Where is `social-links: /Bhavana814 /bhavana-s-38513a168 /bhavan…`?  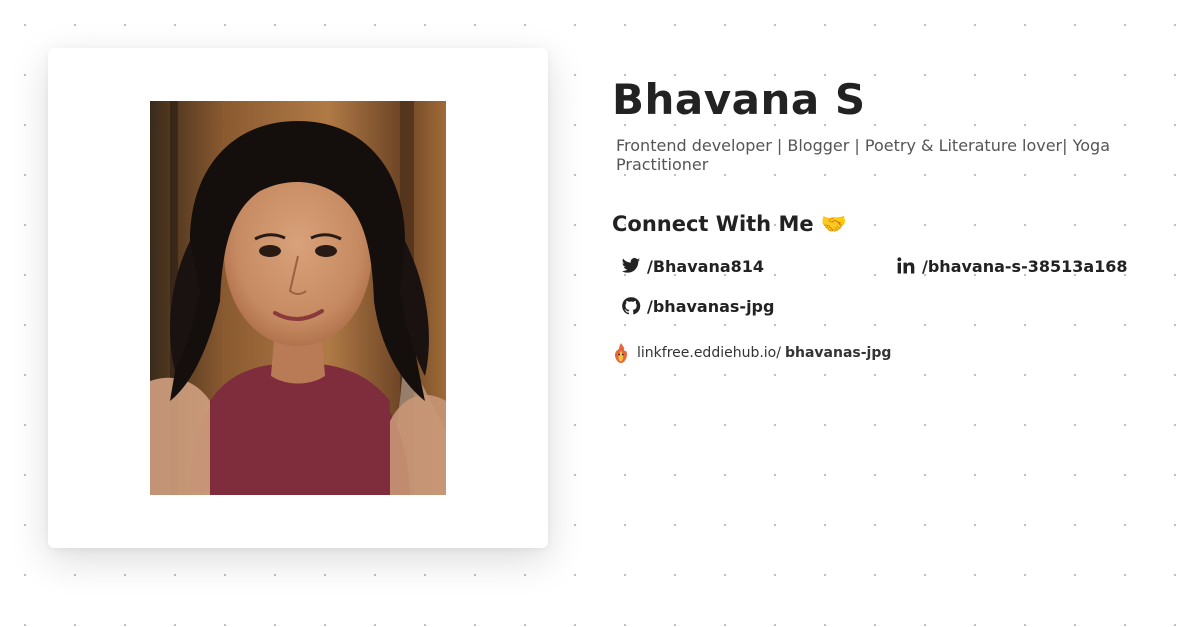 social-links: /Bhavana814 /bhavana-s-38513a168 /bhavan… is located at coordinates (882, 291).